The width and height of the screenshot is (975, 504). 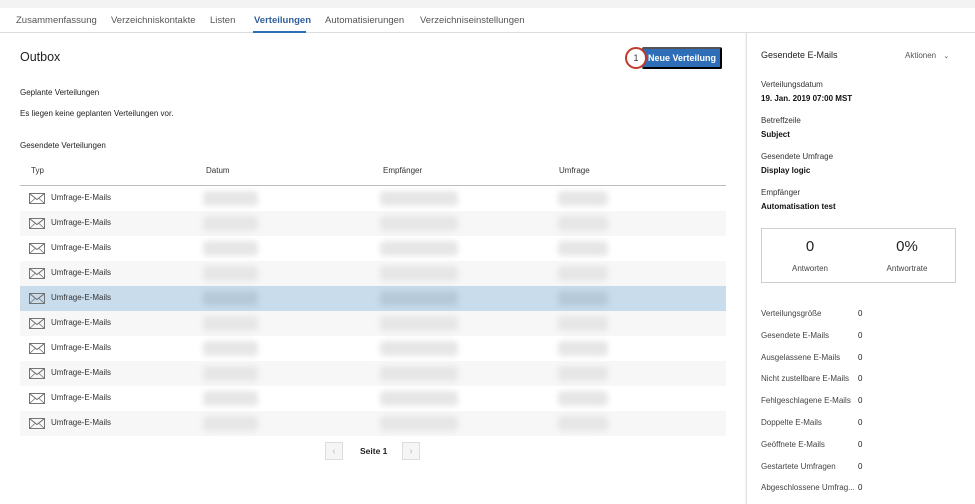 I want to click on survey-value: Display logic, so click(x=786, y=170).